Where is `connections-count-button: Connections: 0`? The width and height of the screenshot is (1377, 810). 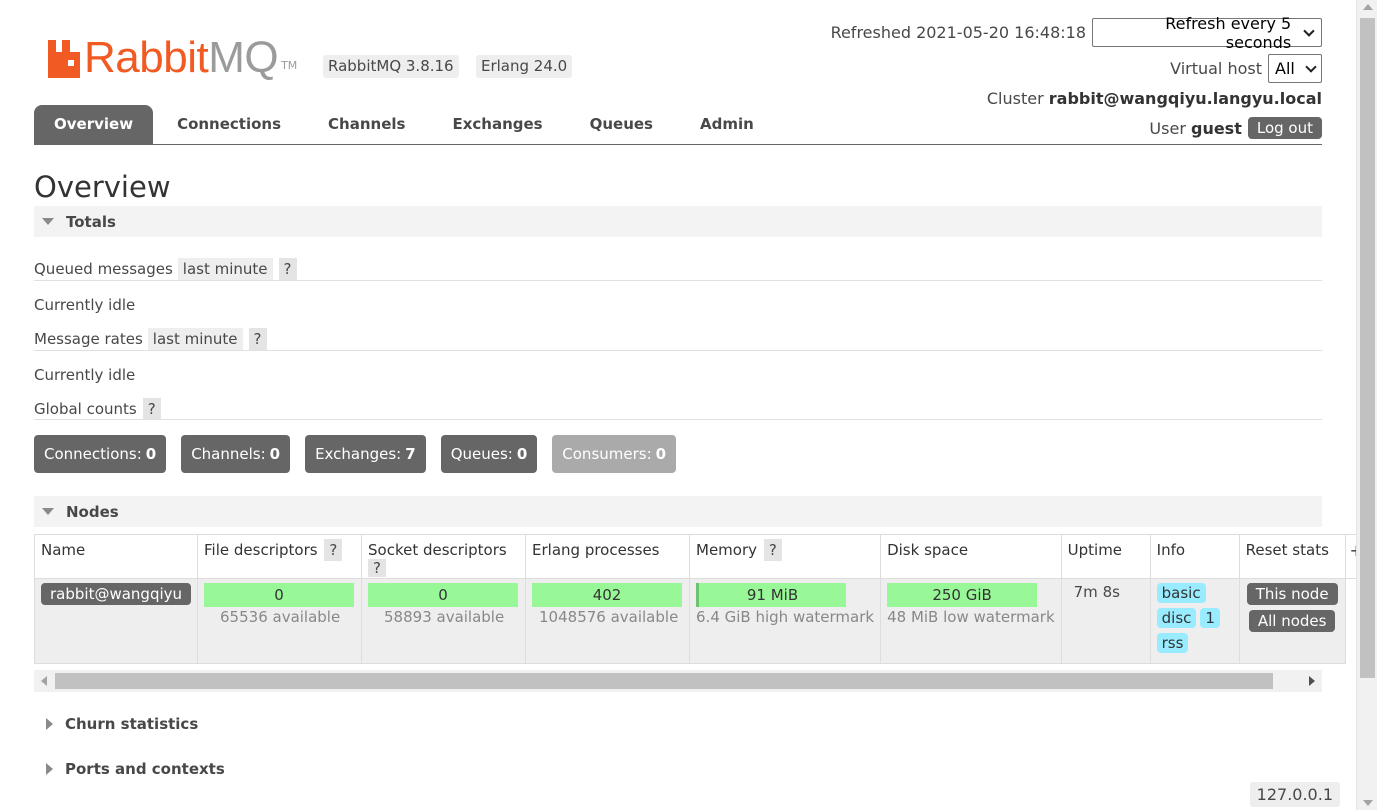
connections-count-button: Connections: 0 is located at coordinates (100, 454).